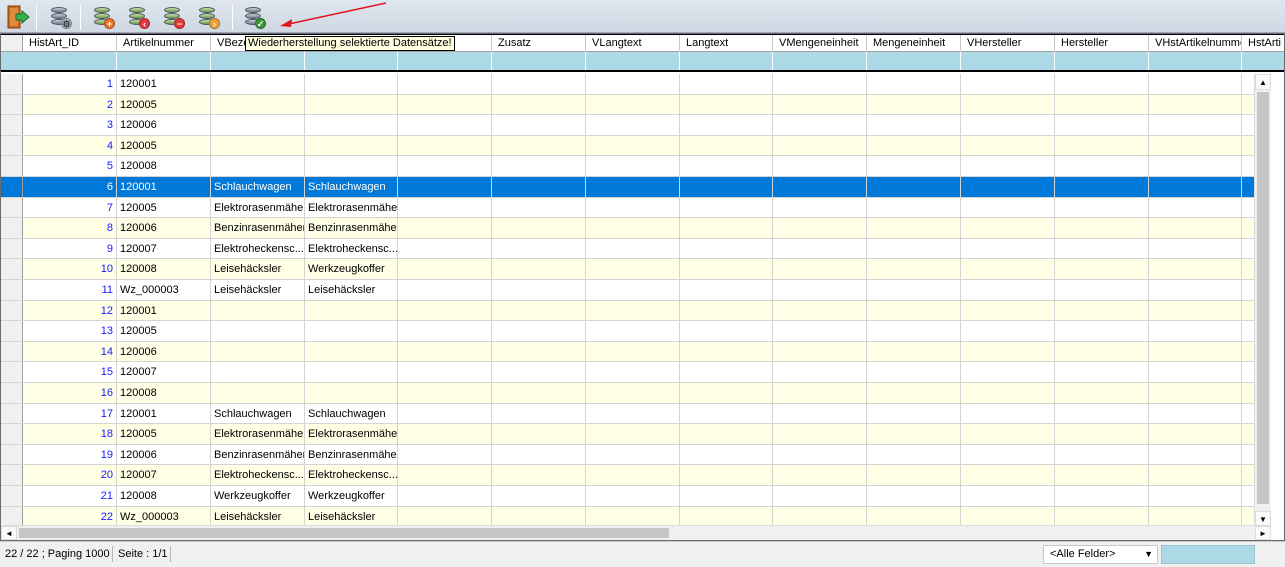 Image resolution: width=1285 pixels, height=567 pixels. I want to click on table-cell: Leisehäcksler, so click(351, 516).